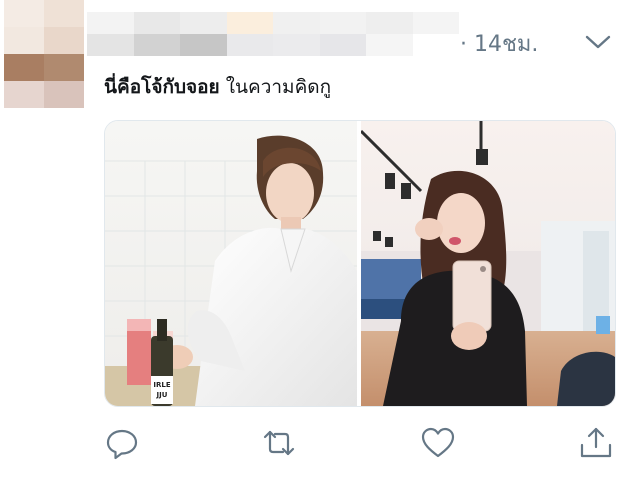  Describe the element at coordinates (162, 87) in the screenshot. I see `tweet-text-bold: นี่คือโจ้กับจอย` at that location.